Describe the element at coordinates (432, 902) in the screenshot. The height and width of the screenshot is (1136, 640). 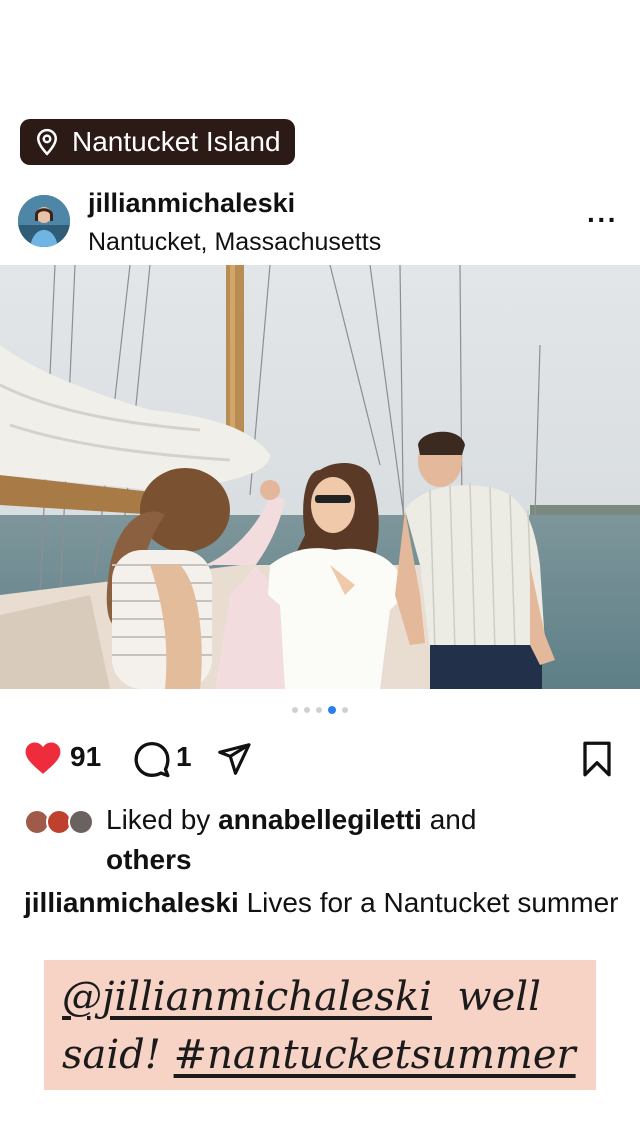
I see `caption-text: Lives for a Nantucket summer` at that location.